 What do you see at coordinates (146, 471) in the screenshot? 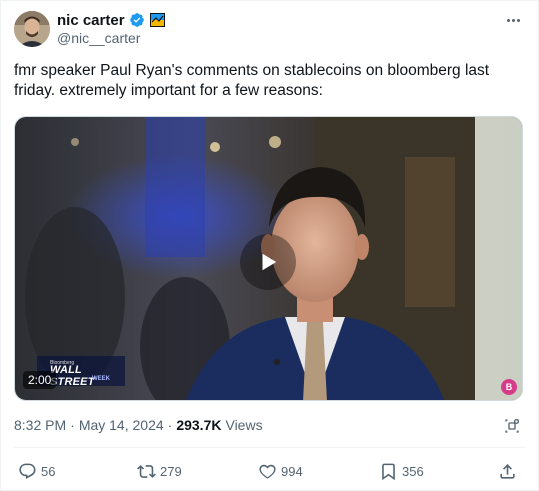
I see `repost-icon` at bounding box center [146, 471].